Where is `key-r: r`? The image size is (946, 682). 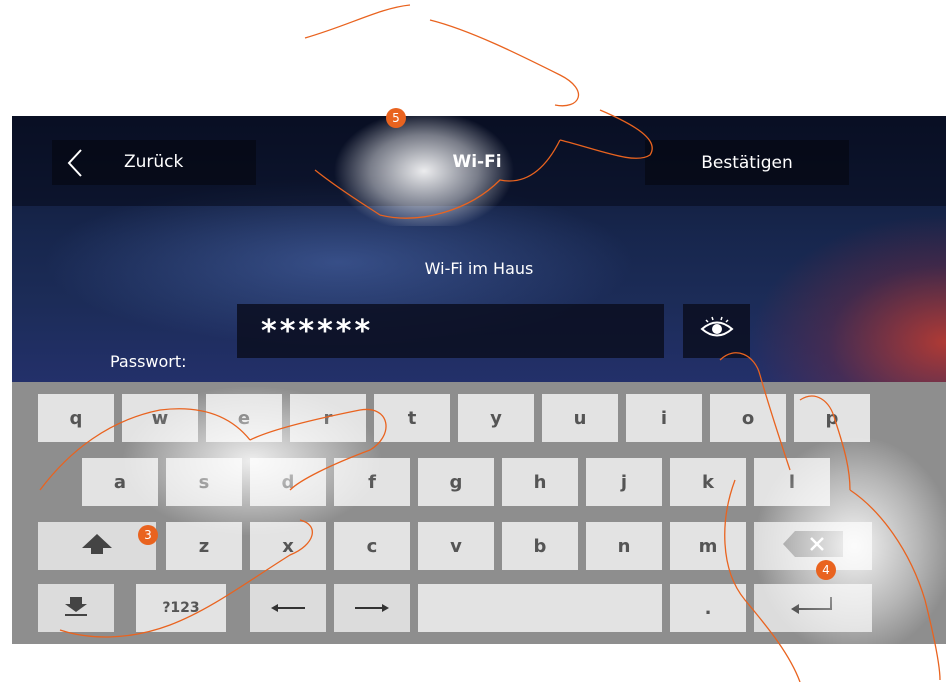
key-r: r is located at coordinates (328, 418).